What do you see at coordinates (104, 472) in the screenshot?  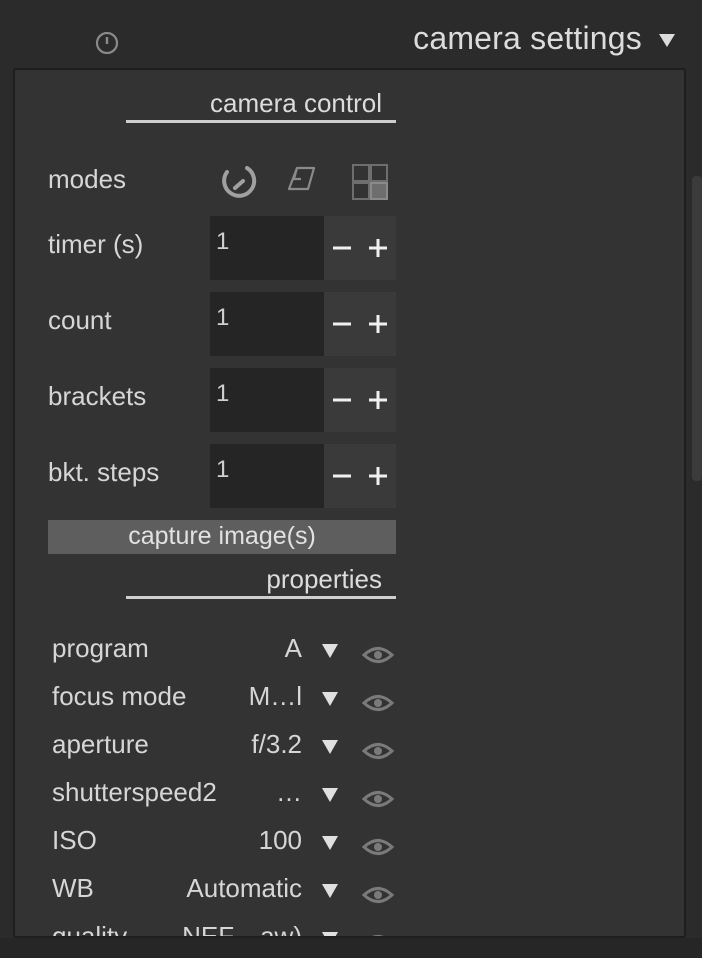 I see `bracket-steps-label: bkt. steps` at bounding box center [104, 472].